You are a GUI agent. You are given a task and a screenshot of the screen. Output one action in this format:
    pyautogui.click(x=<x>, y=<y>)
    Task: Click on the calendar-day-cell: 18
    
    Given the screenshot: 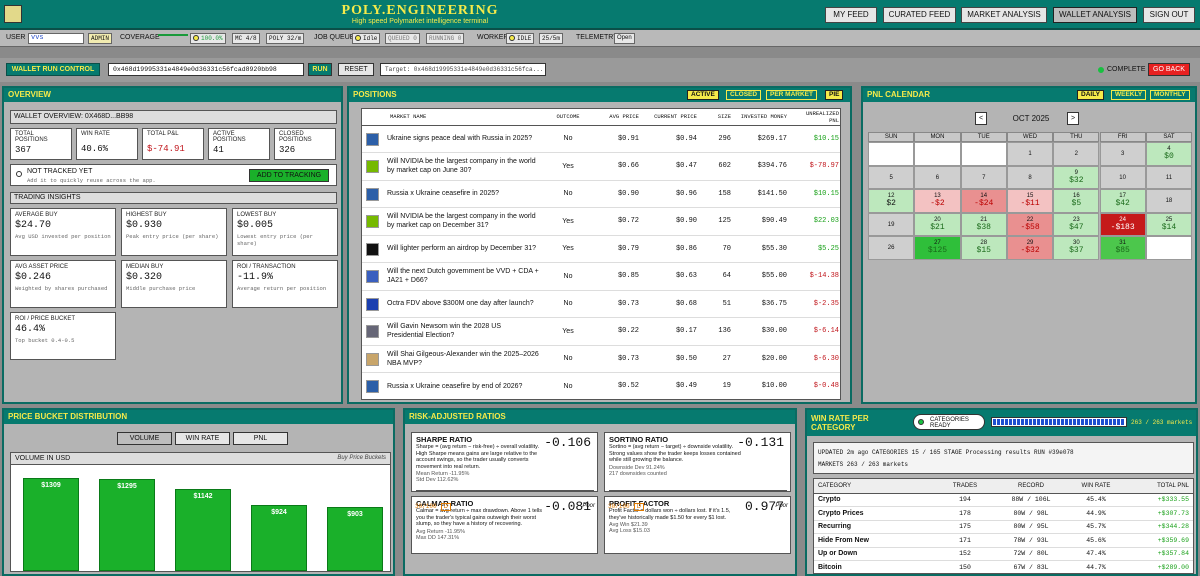 What is the action you would take?
    pyautogui.click(x=1169, y=201)
    